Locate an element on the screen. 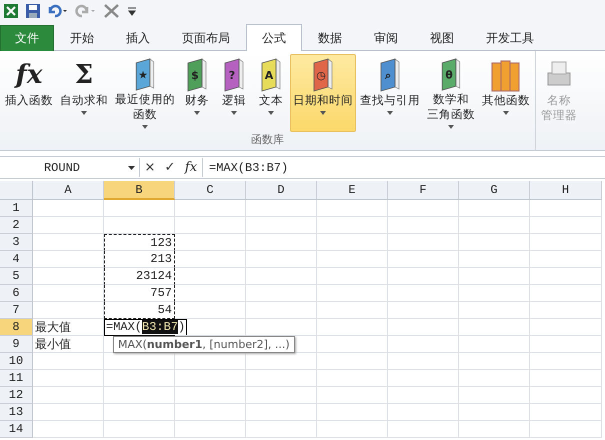  column-header: H is located at coordinates (566, 190).